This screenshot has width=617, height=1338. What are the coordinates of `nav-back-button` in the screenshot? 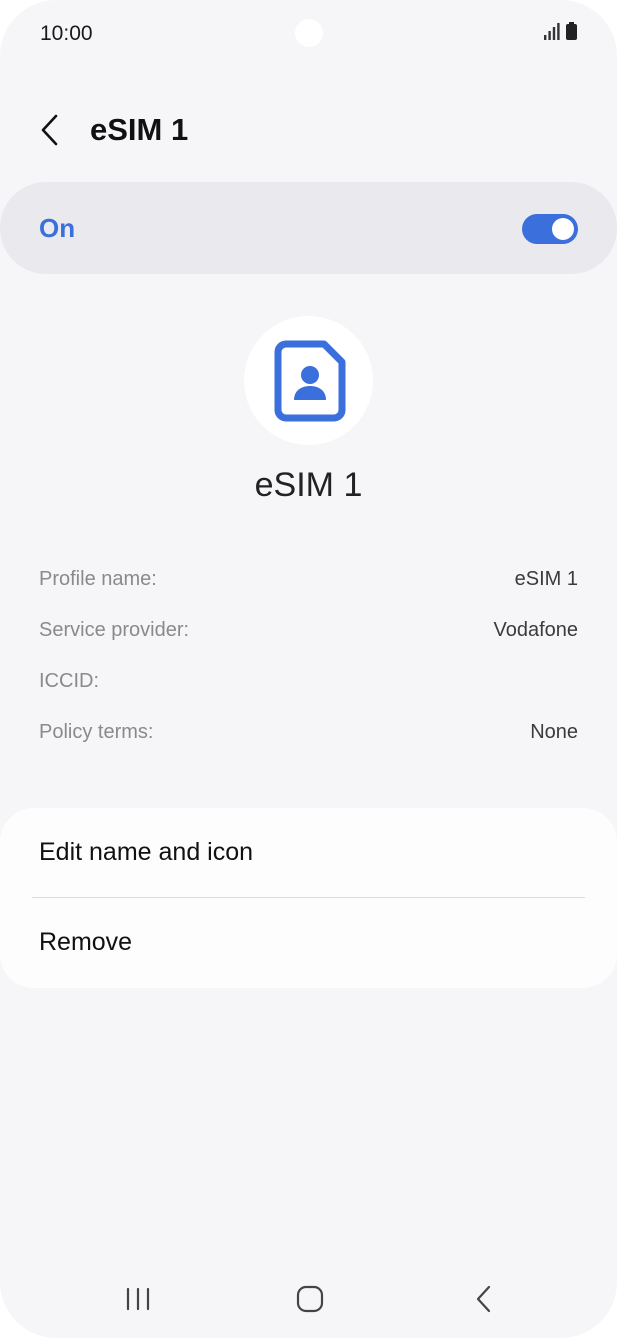 It's located at (484, 1299).